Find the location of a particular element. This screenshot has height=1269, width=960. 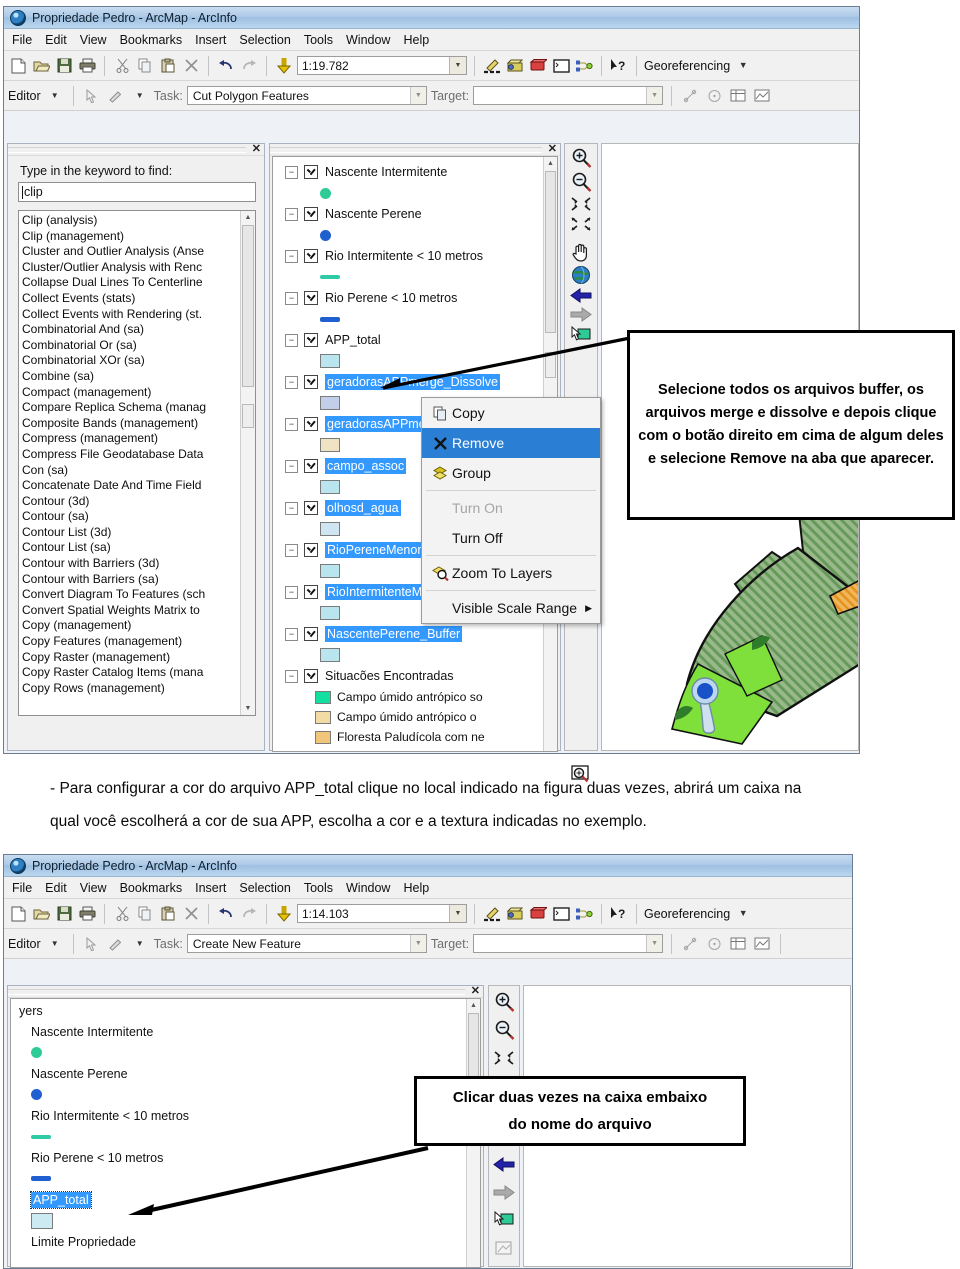

previous-extent-arrow-icon is located at coordinates (581, 295).